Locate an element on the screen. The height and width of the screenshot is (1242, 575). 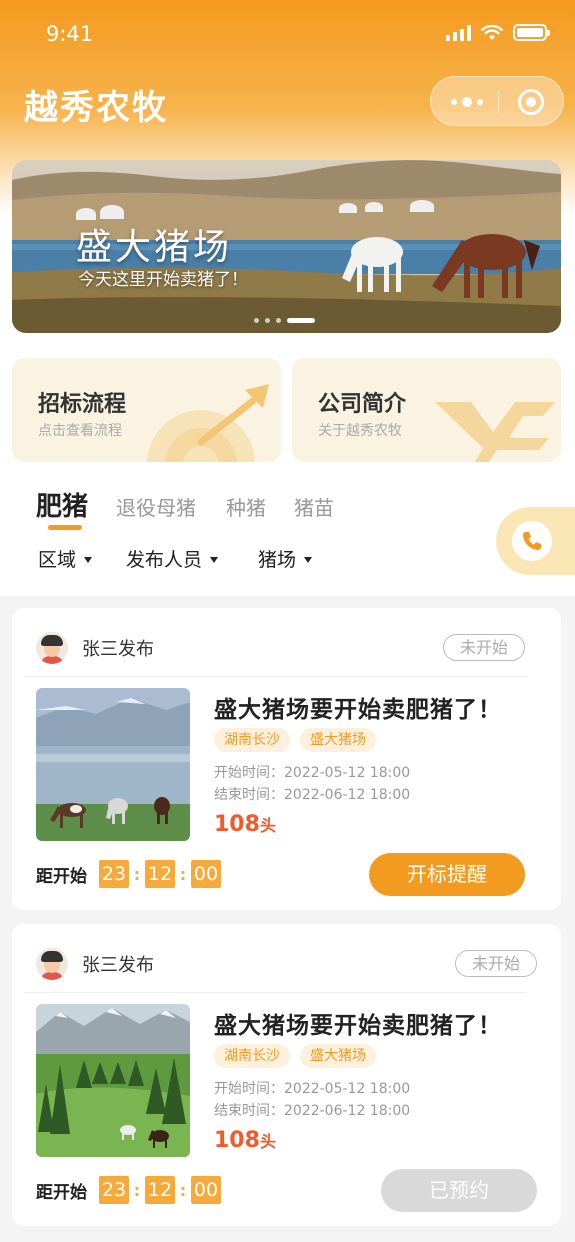
contact-phone-button is located at coordinates (535, 541).